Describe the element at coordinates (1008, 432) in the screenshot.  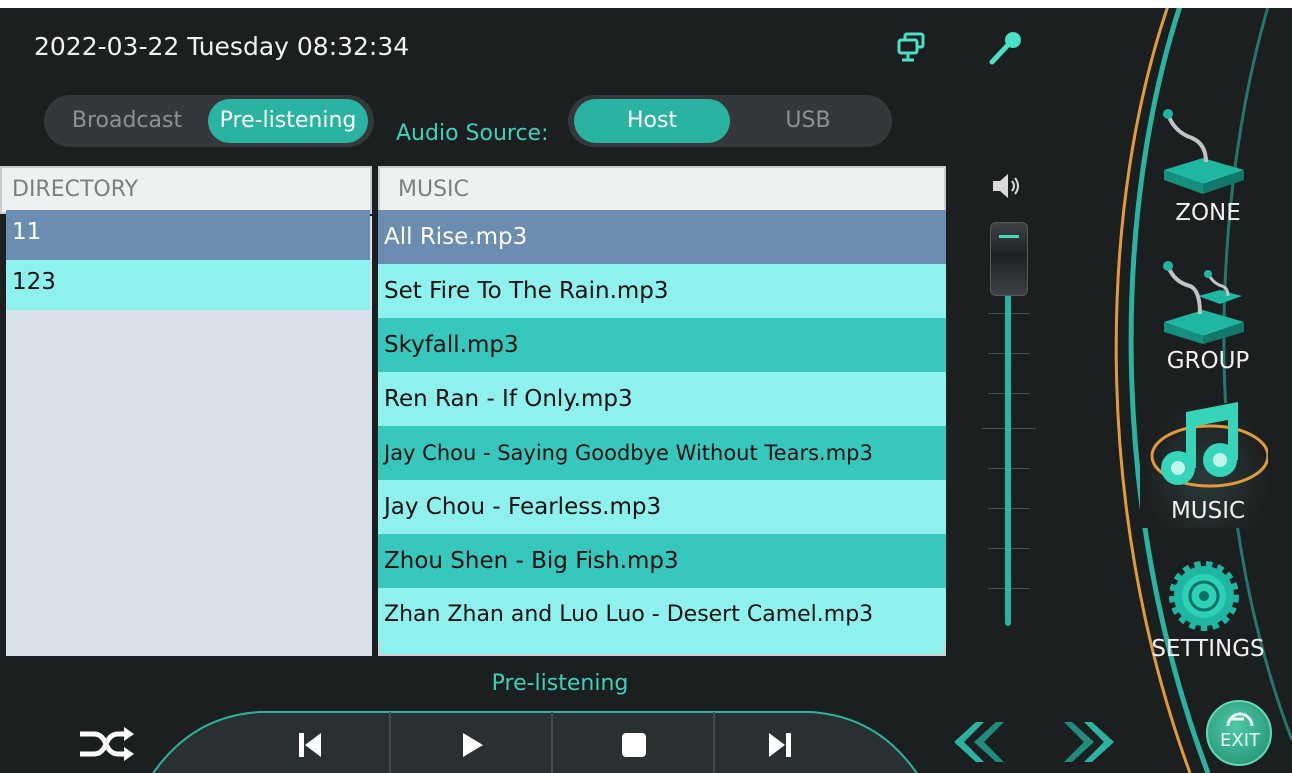
I see `volume-slider-track` at that location.